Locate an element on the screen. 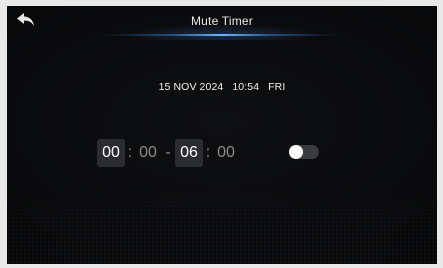 This screenshot has height=268, width=443. header-bar: Mute Timer is located at coordinates (222, 23).